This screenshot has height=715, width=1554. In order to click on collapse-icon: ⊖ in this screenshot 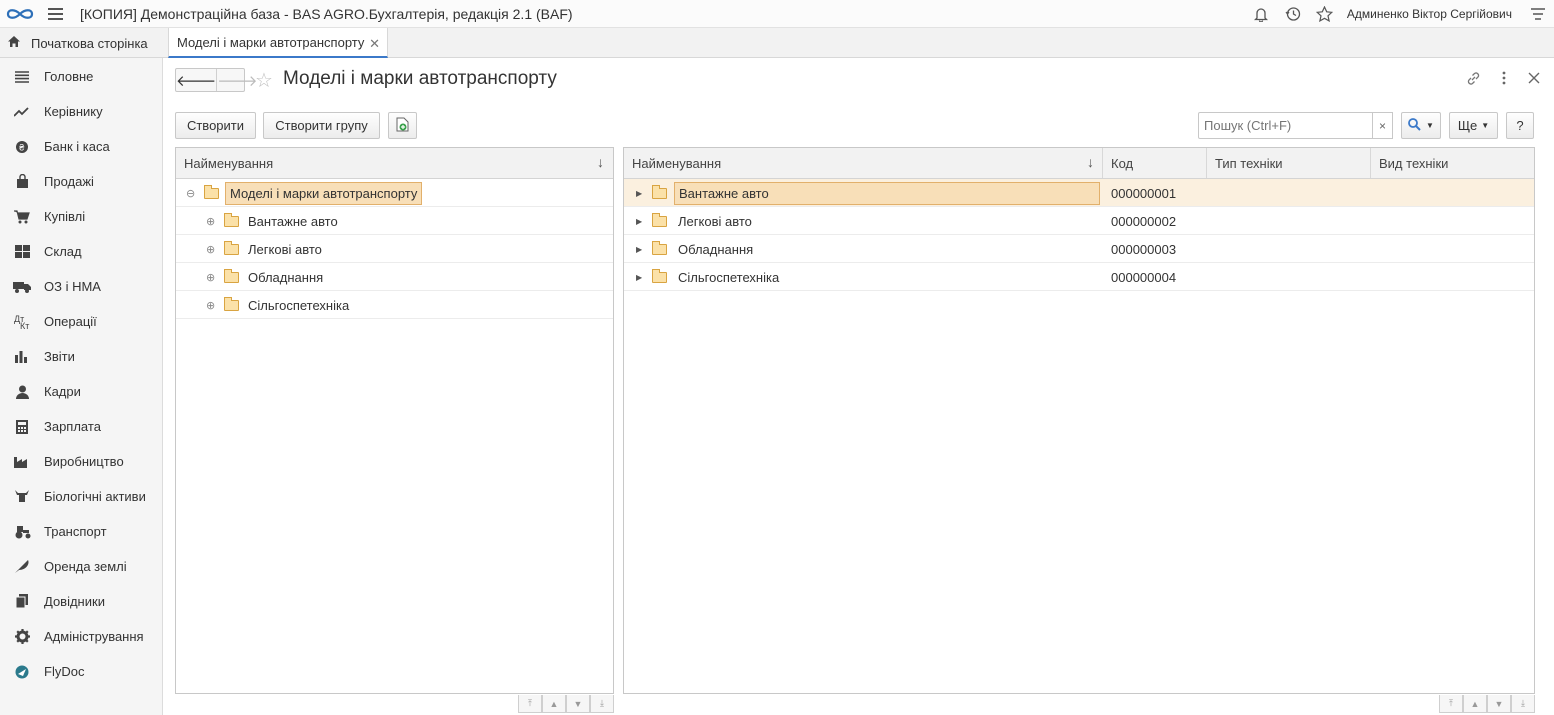, I will do `click(190, 193)`.